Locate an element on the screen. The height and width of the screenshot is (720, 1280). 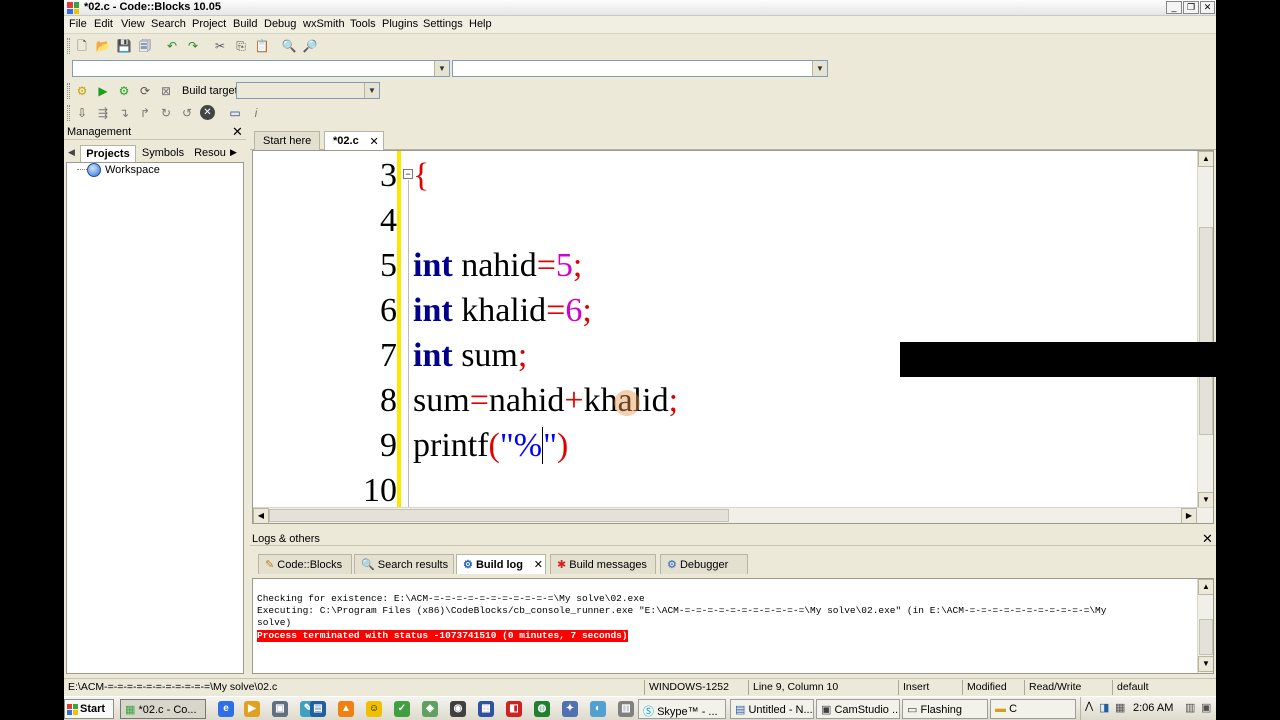
undo-icon: ↶ is located at coordinates (172, 46).